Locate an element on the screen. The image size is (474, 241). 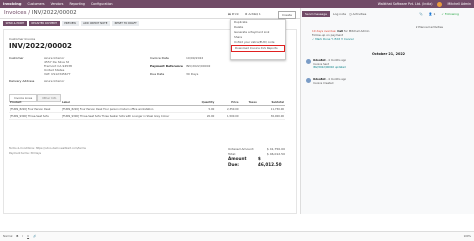
preview-button: Preview is located at coordinates (70, 24).